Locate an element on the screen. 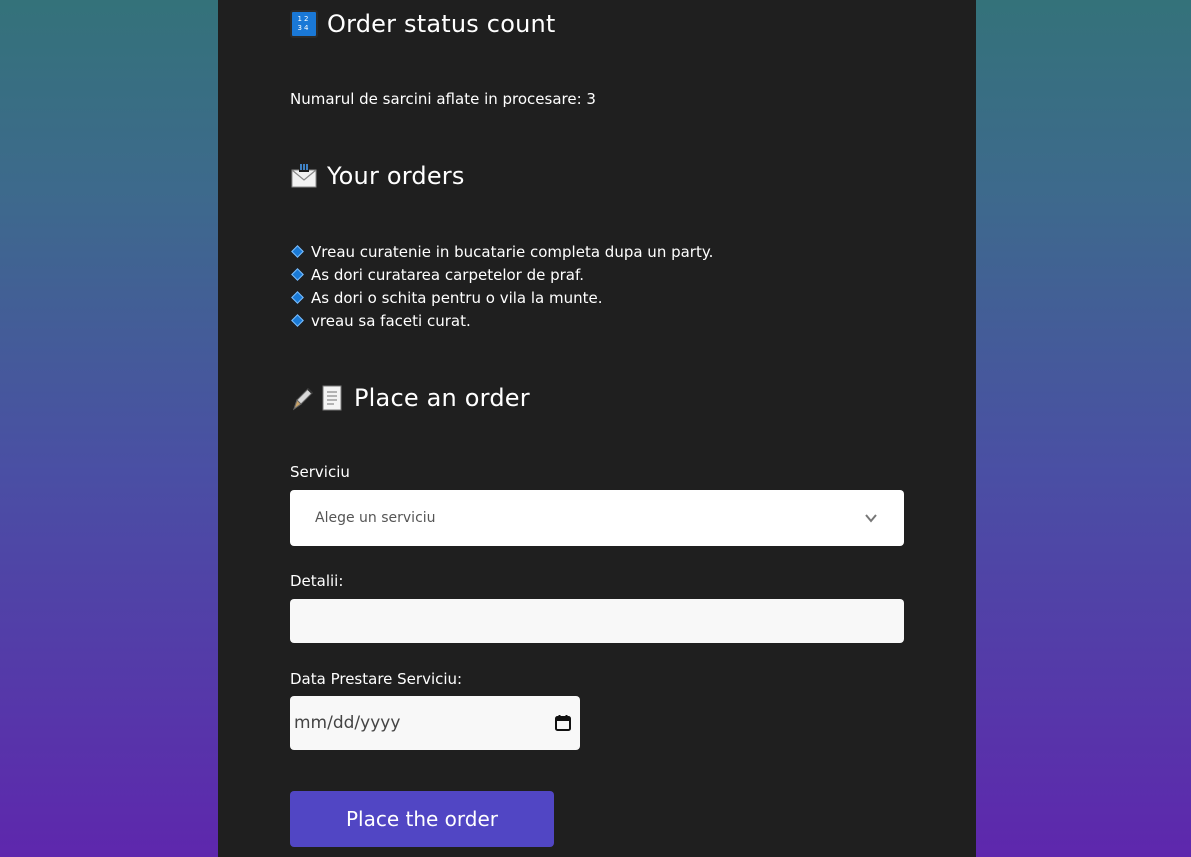 This screenshot has width=1191, height=857. date-input: mm/dd/yyyy is located at coordinates (435, 723).